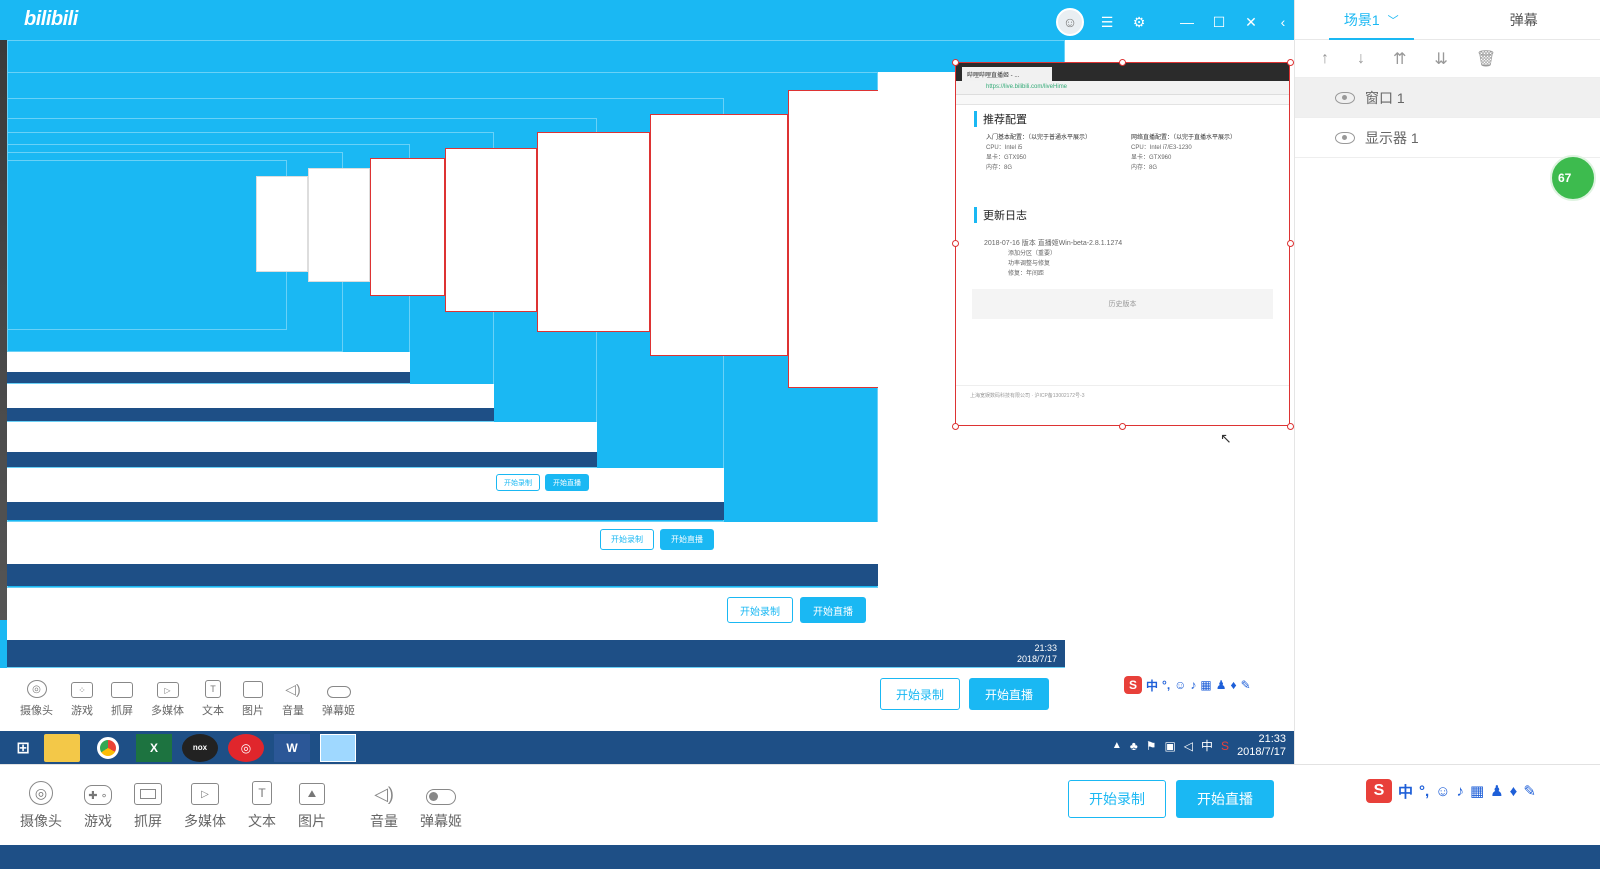 This screenshot has width=1600, height=869. I want to click on danmaku-toggle: 弹幕姬, so click(441, 810).